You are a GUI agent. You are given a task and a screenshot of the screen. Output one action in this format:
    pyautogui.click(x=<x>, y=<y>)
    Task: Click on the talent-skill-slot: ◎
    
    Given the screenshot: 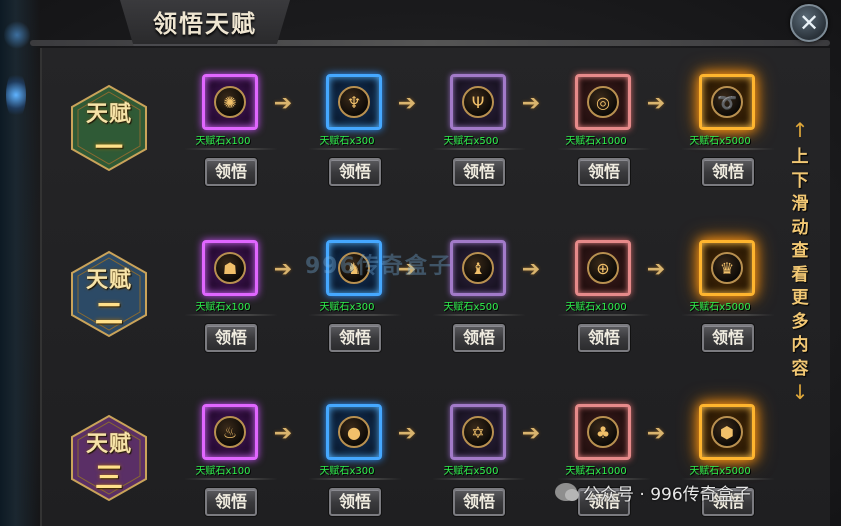 What is the action you would take?
    pyautogui.click(x=604, y=103)
    